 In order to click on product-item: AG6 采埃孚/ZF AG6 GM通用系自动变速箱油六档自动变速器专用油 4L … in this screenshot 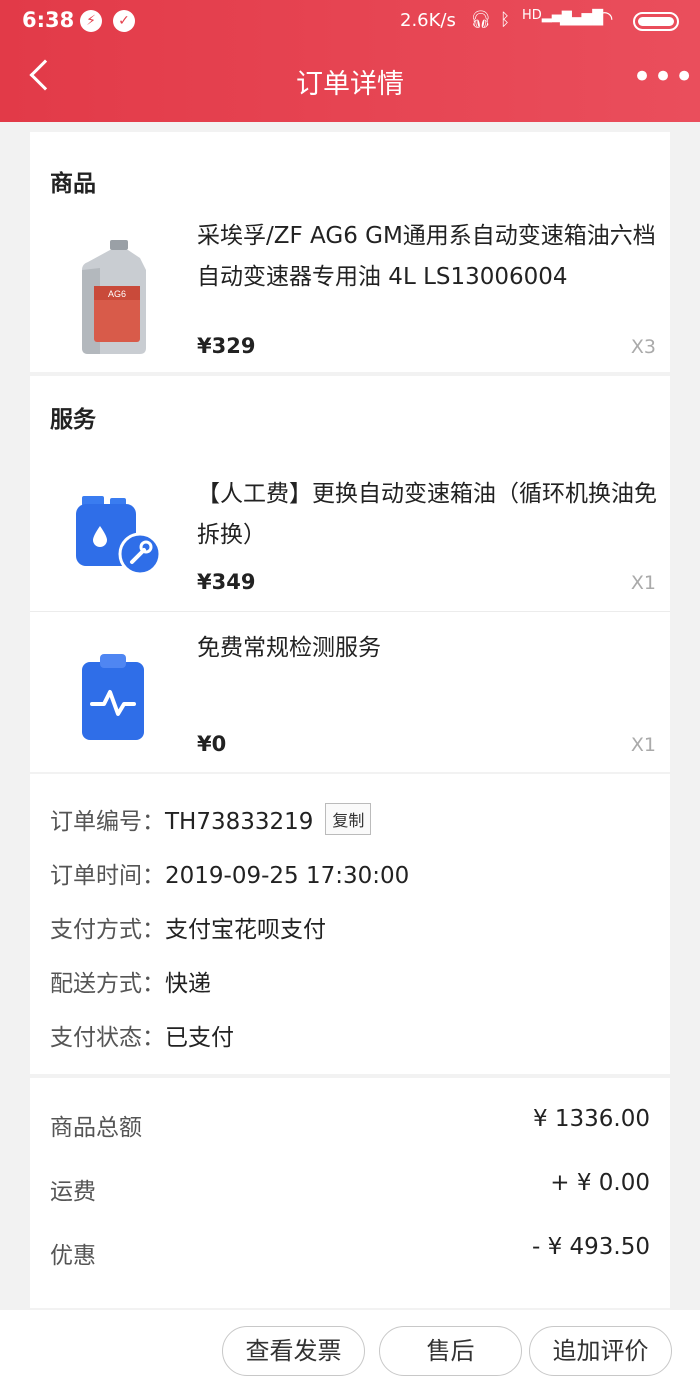, I will do `click(350, 292)`.